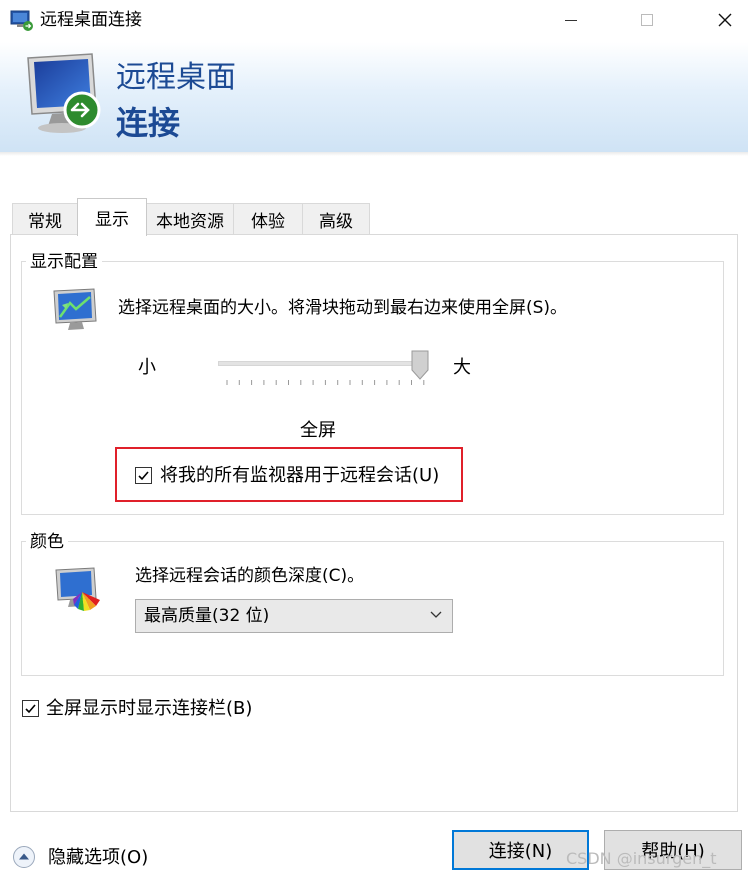  What do you see at coordinates (24, 857) in the screenshot?
I see `collapse-options-icon` at bounding box center [24, 857].